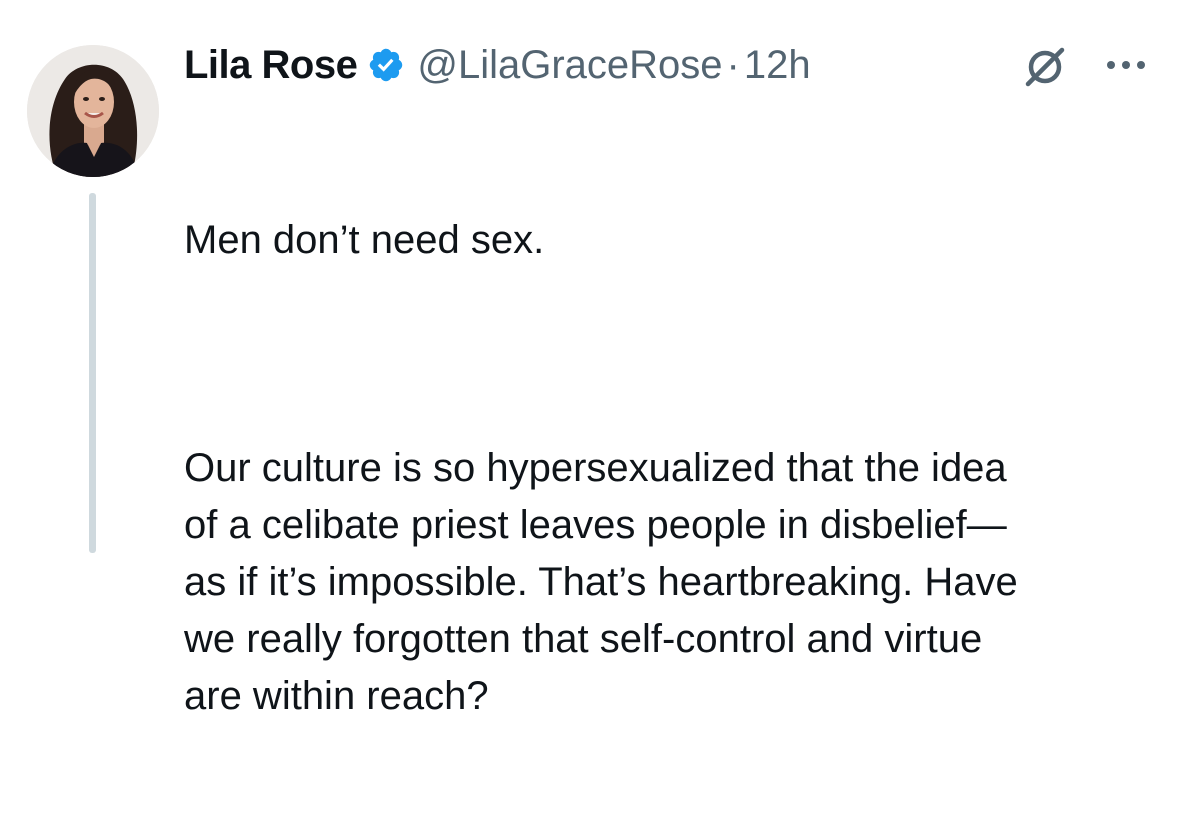 This screenshot has height=839, width=1179. Describe the element at coordinates (271, 65) in the screenshot. I see `author-name: Lila Rose` at that location.